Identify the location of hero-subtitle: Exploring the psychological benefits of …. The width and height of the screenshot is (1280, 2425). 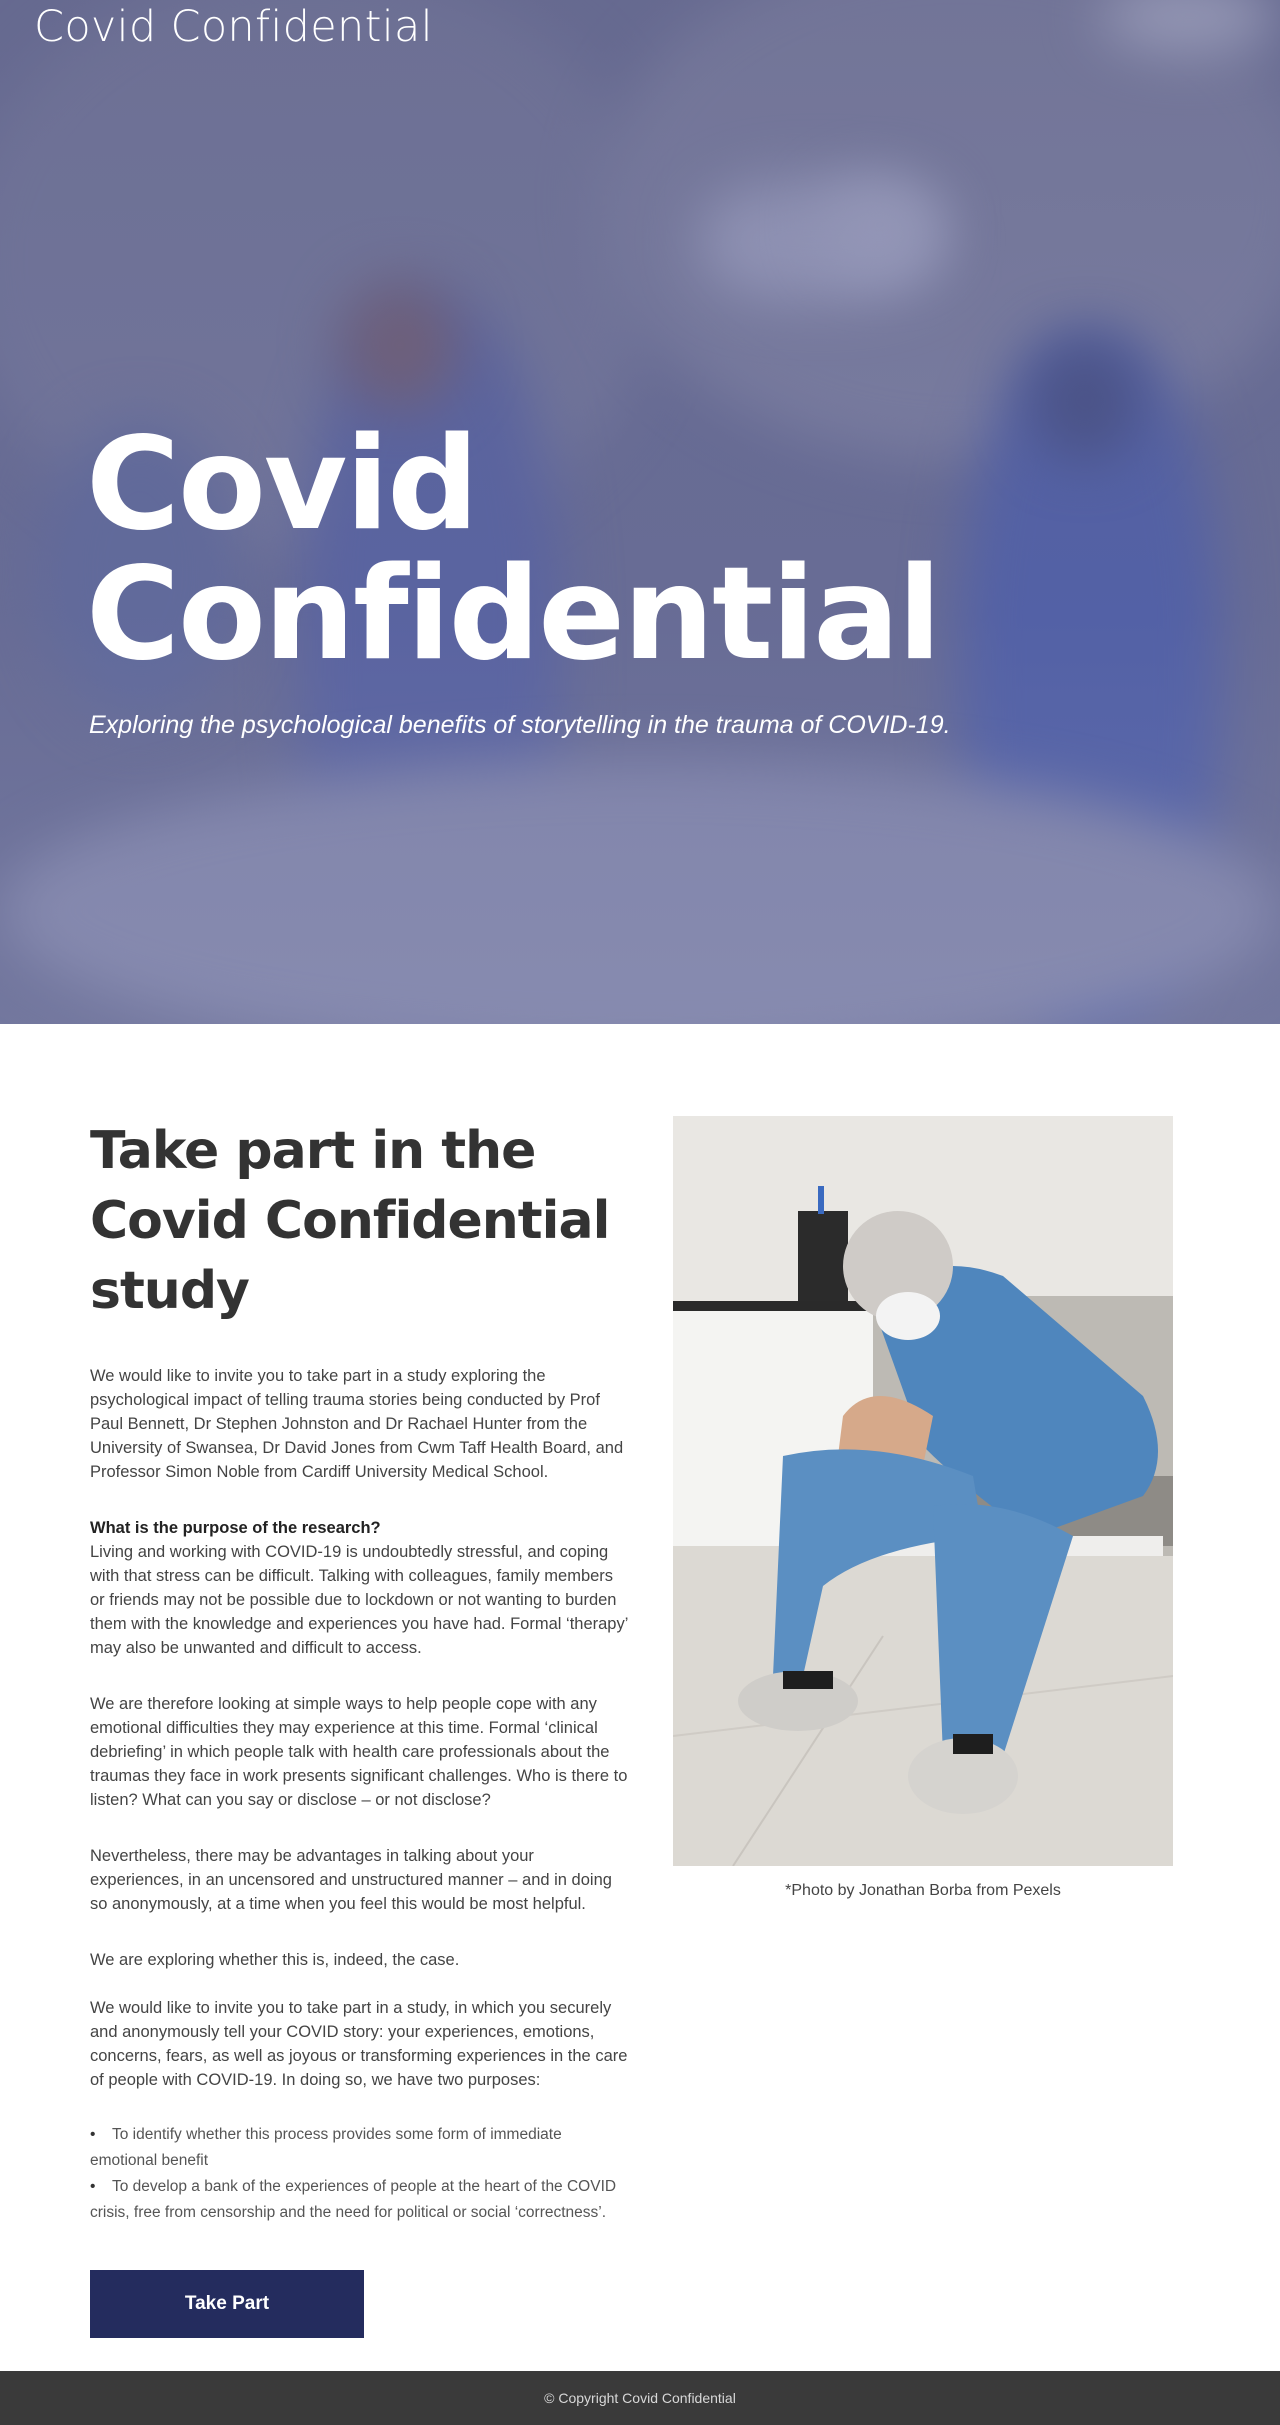
(520, 725).